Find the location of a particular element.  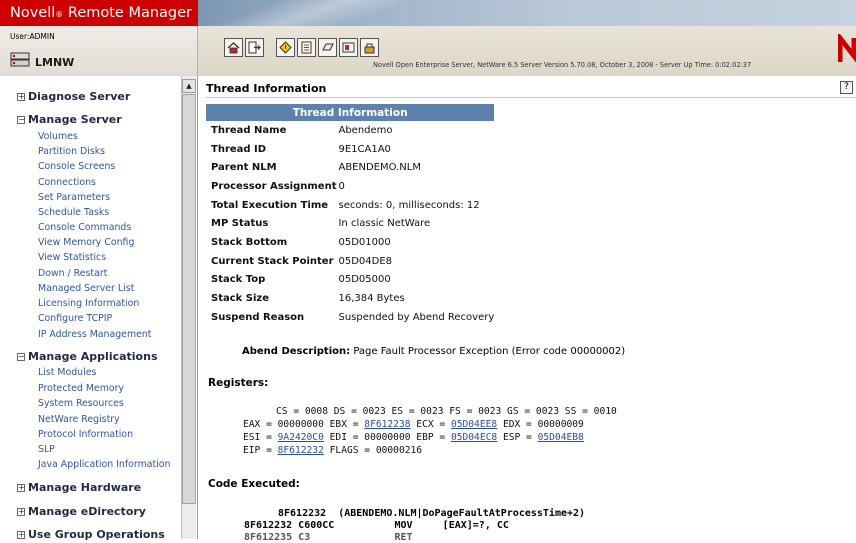

table-row: Current Stack Pointer 05D04DE8 is located at coordinates (350, 261).